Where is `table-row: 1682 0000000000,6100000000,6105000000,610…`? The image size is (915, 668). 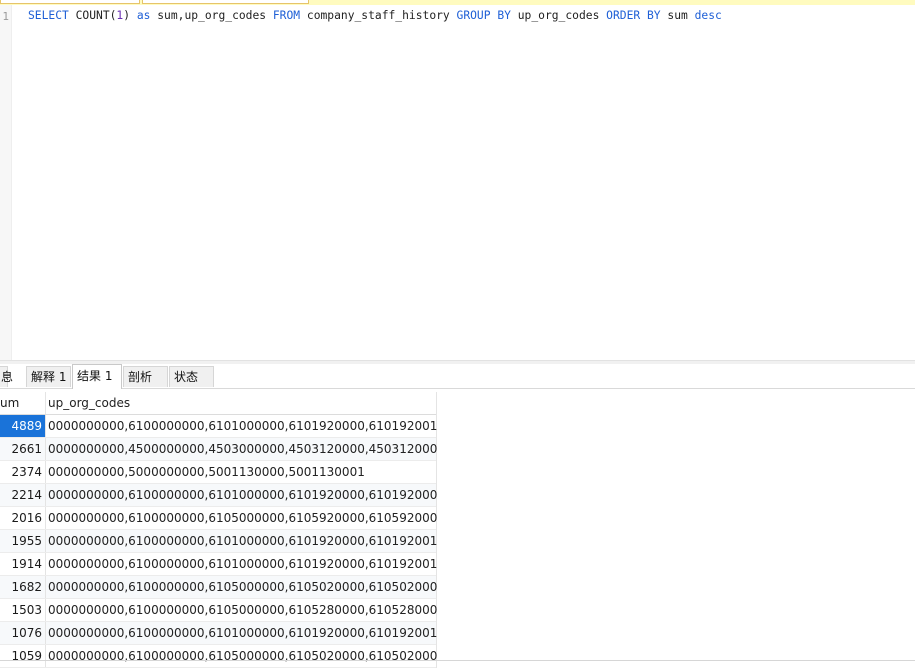 table-row: 1682 0000000000,6100000000,6105000000,610… is located at coordinates (218, 587).